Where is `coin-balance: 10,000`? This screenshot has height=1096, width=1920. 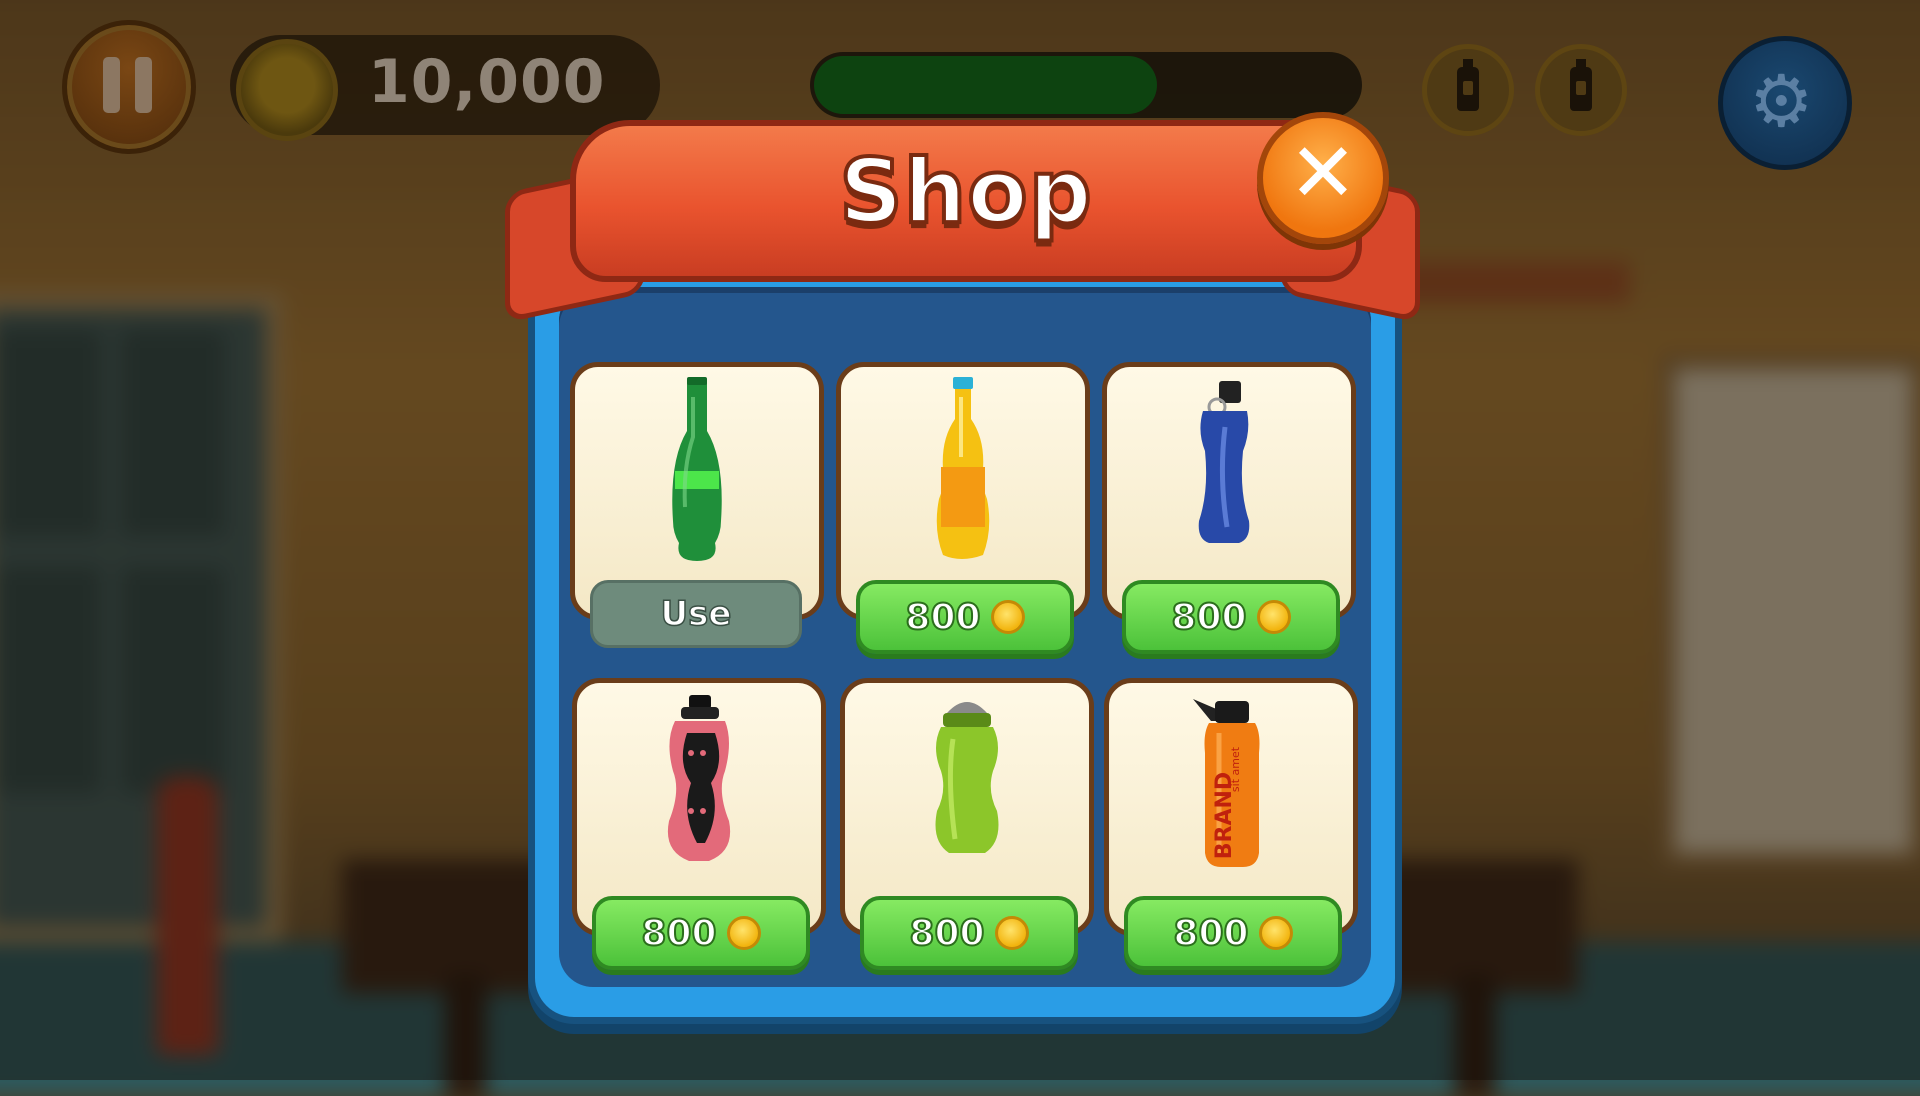
coin-balance: 10,000 is located at coordinates (445, 88).